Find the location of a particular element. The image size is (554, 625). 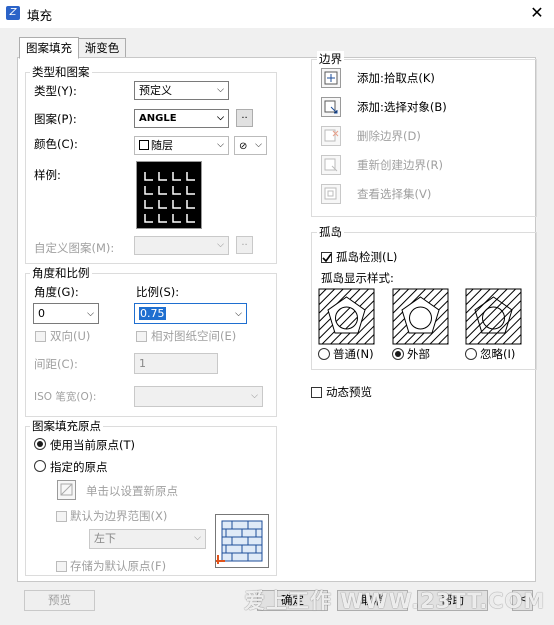

set-origin-icon is located at coordinates (66, 490).